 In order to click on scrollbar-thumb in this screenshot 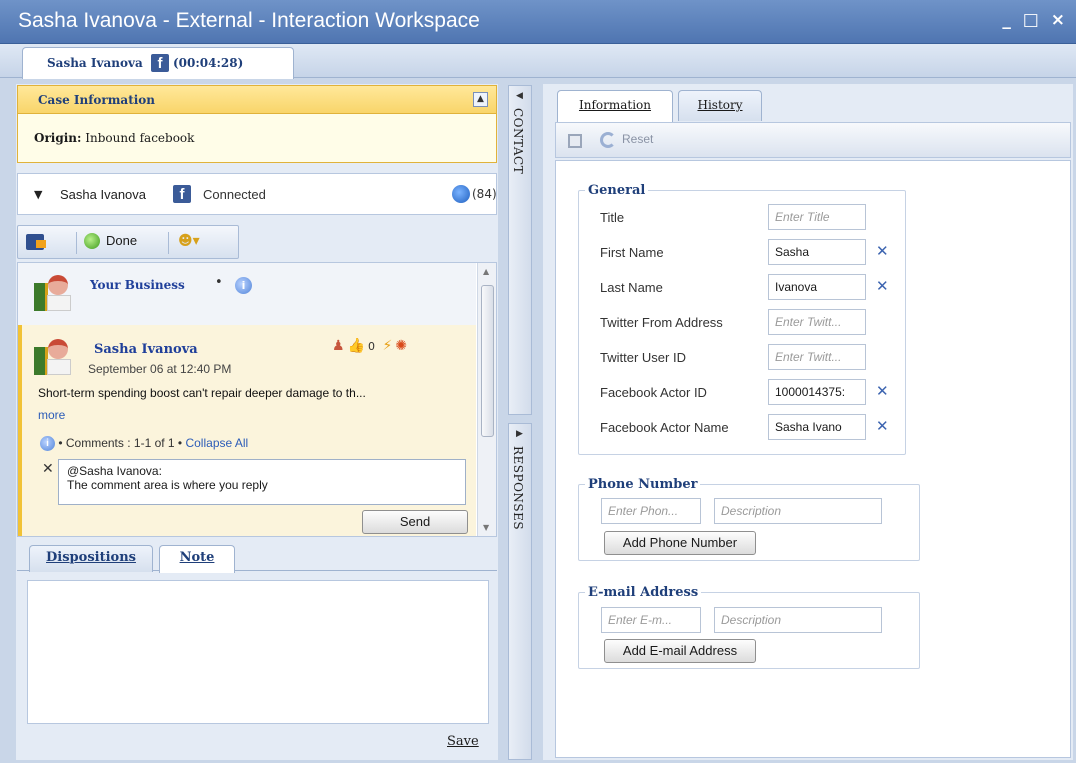, I will do `click(487, 361)`.